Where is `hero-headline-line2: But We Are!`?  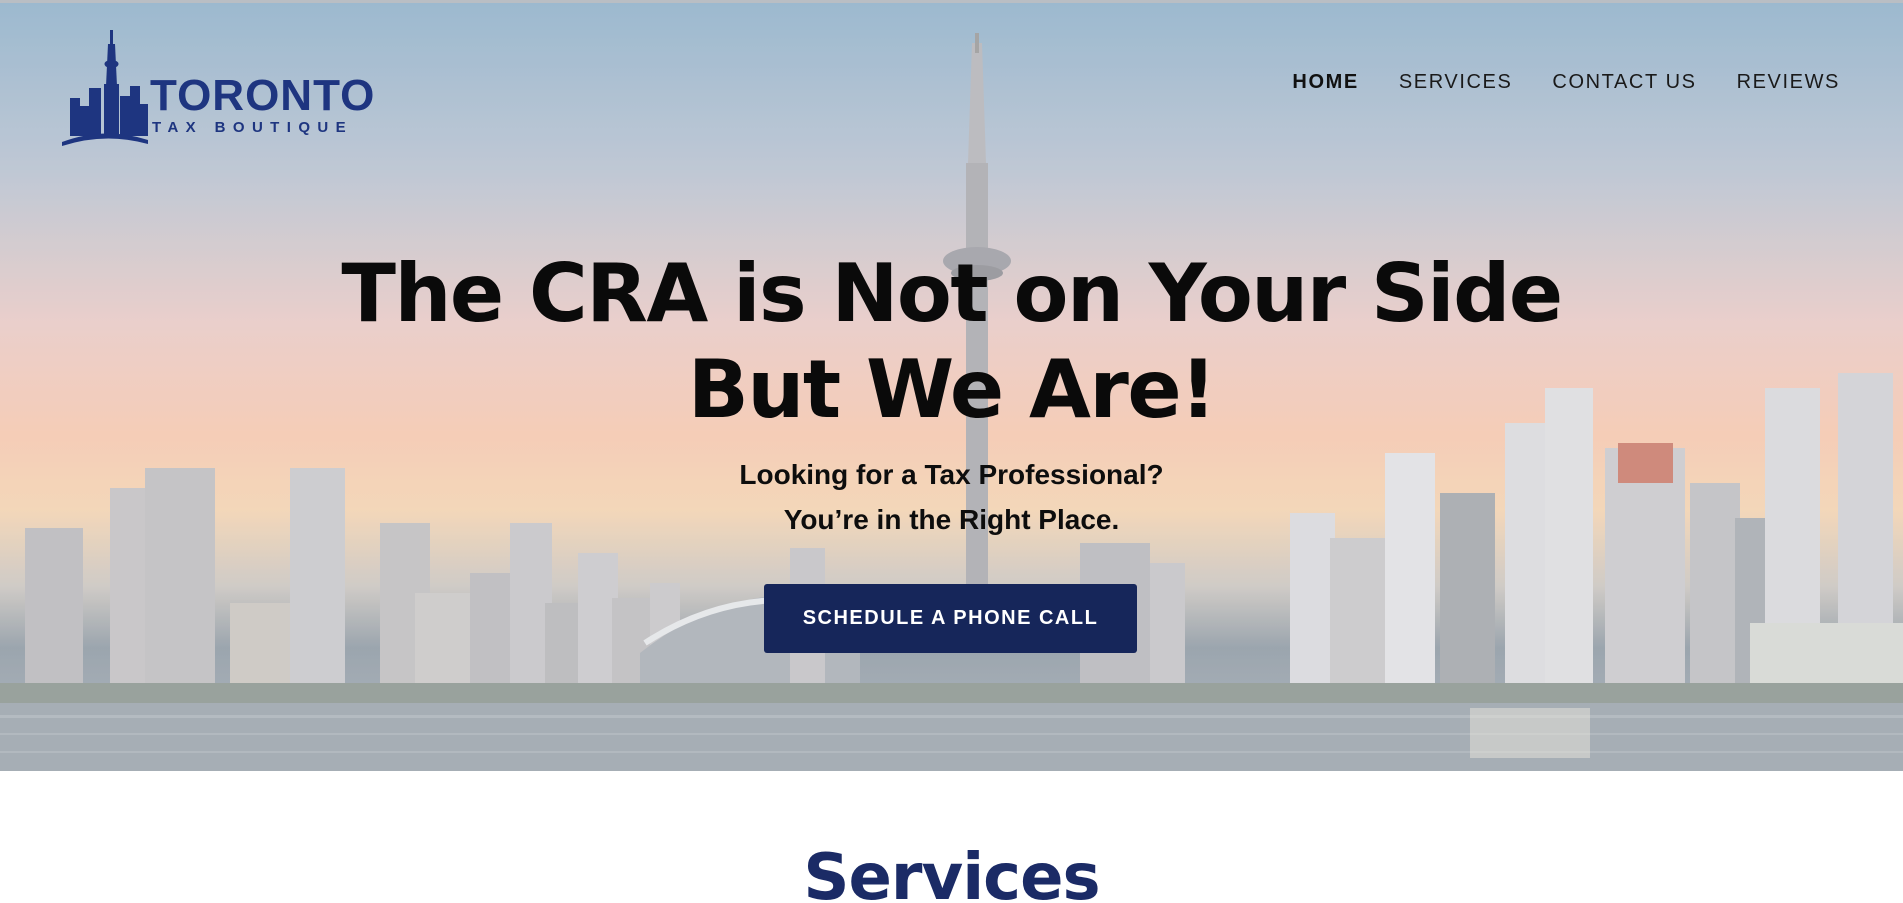
hero-headline-line2: But We Are! is located at coordinates (952, 389).